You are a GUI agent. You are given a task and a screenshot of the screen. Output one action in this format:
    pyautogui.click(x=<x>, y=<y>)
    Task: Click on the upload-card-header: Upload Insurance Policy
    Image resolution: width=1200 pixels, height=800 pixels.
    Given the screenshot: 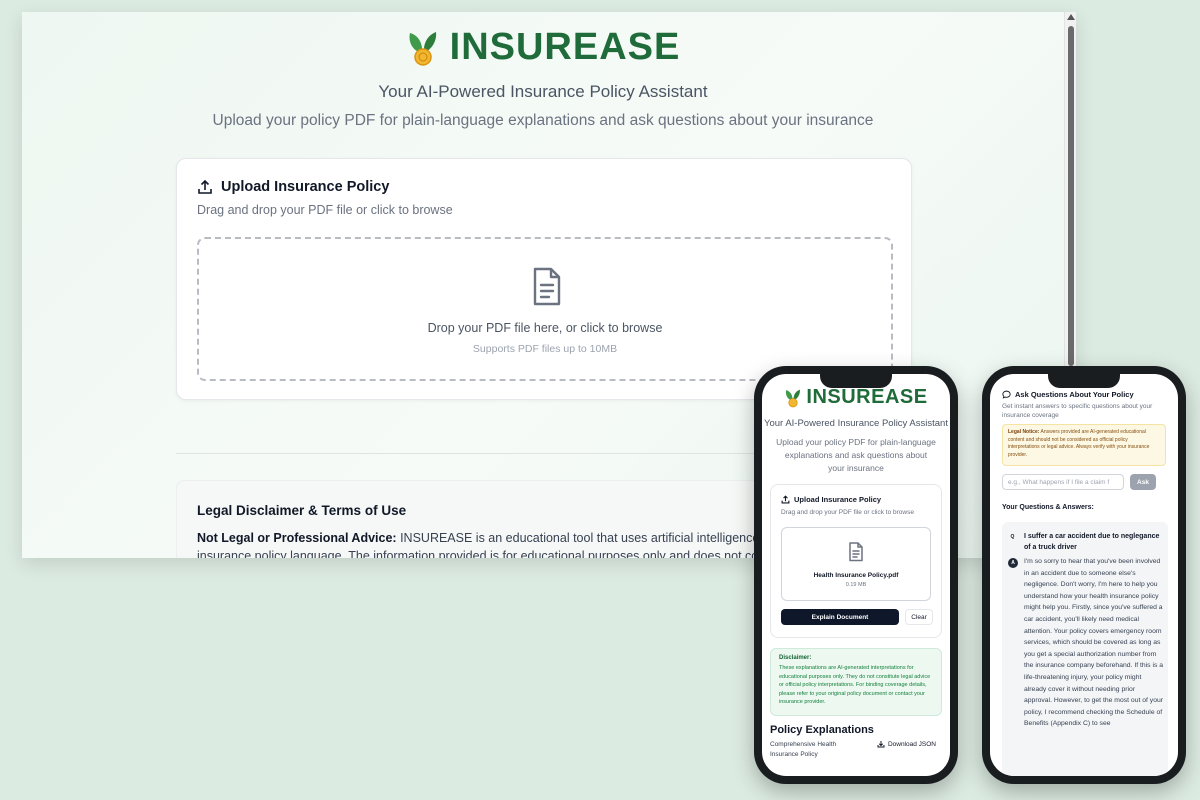 What is the action you would take?
    pyautogui.click(x=293, y=187)
    